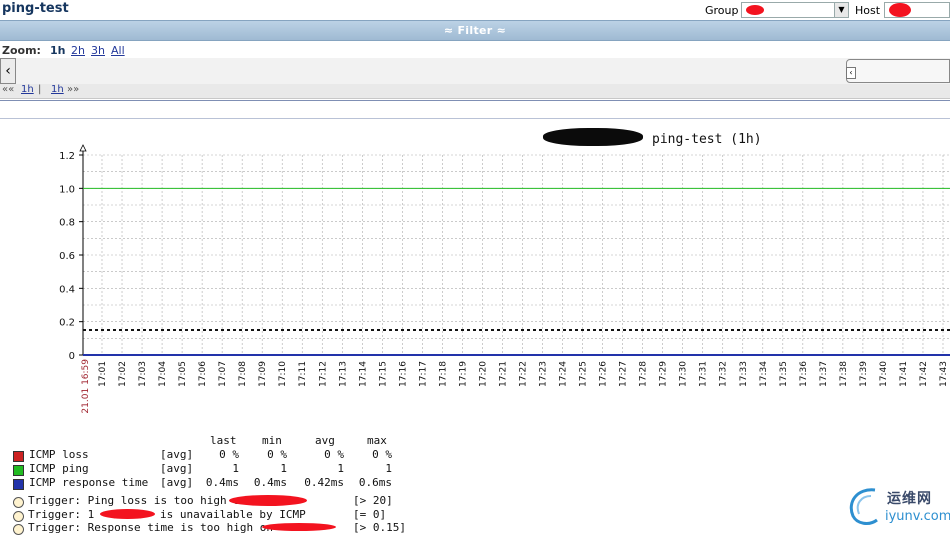 The width and height of the screenshot is (950, 535). I want to click on period-prev: ««, so click(8, 89).